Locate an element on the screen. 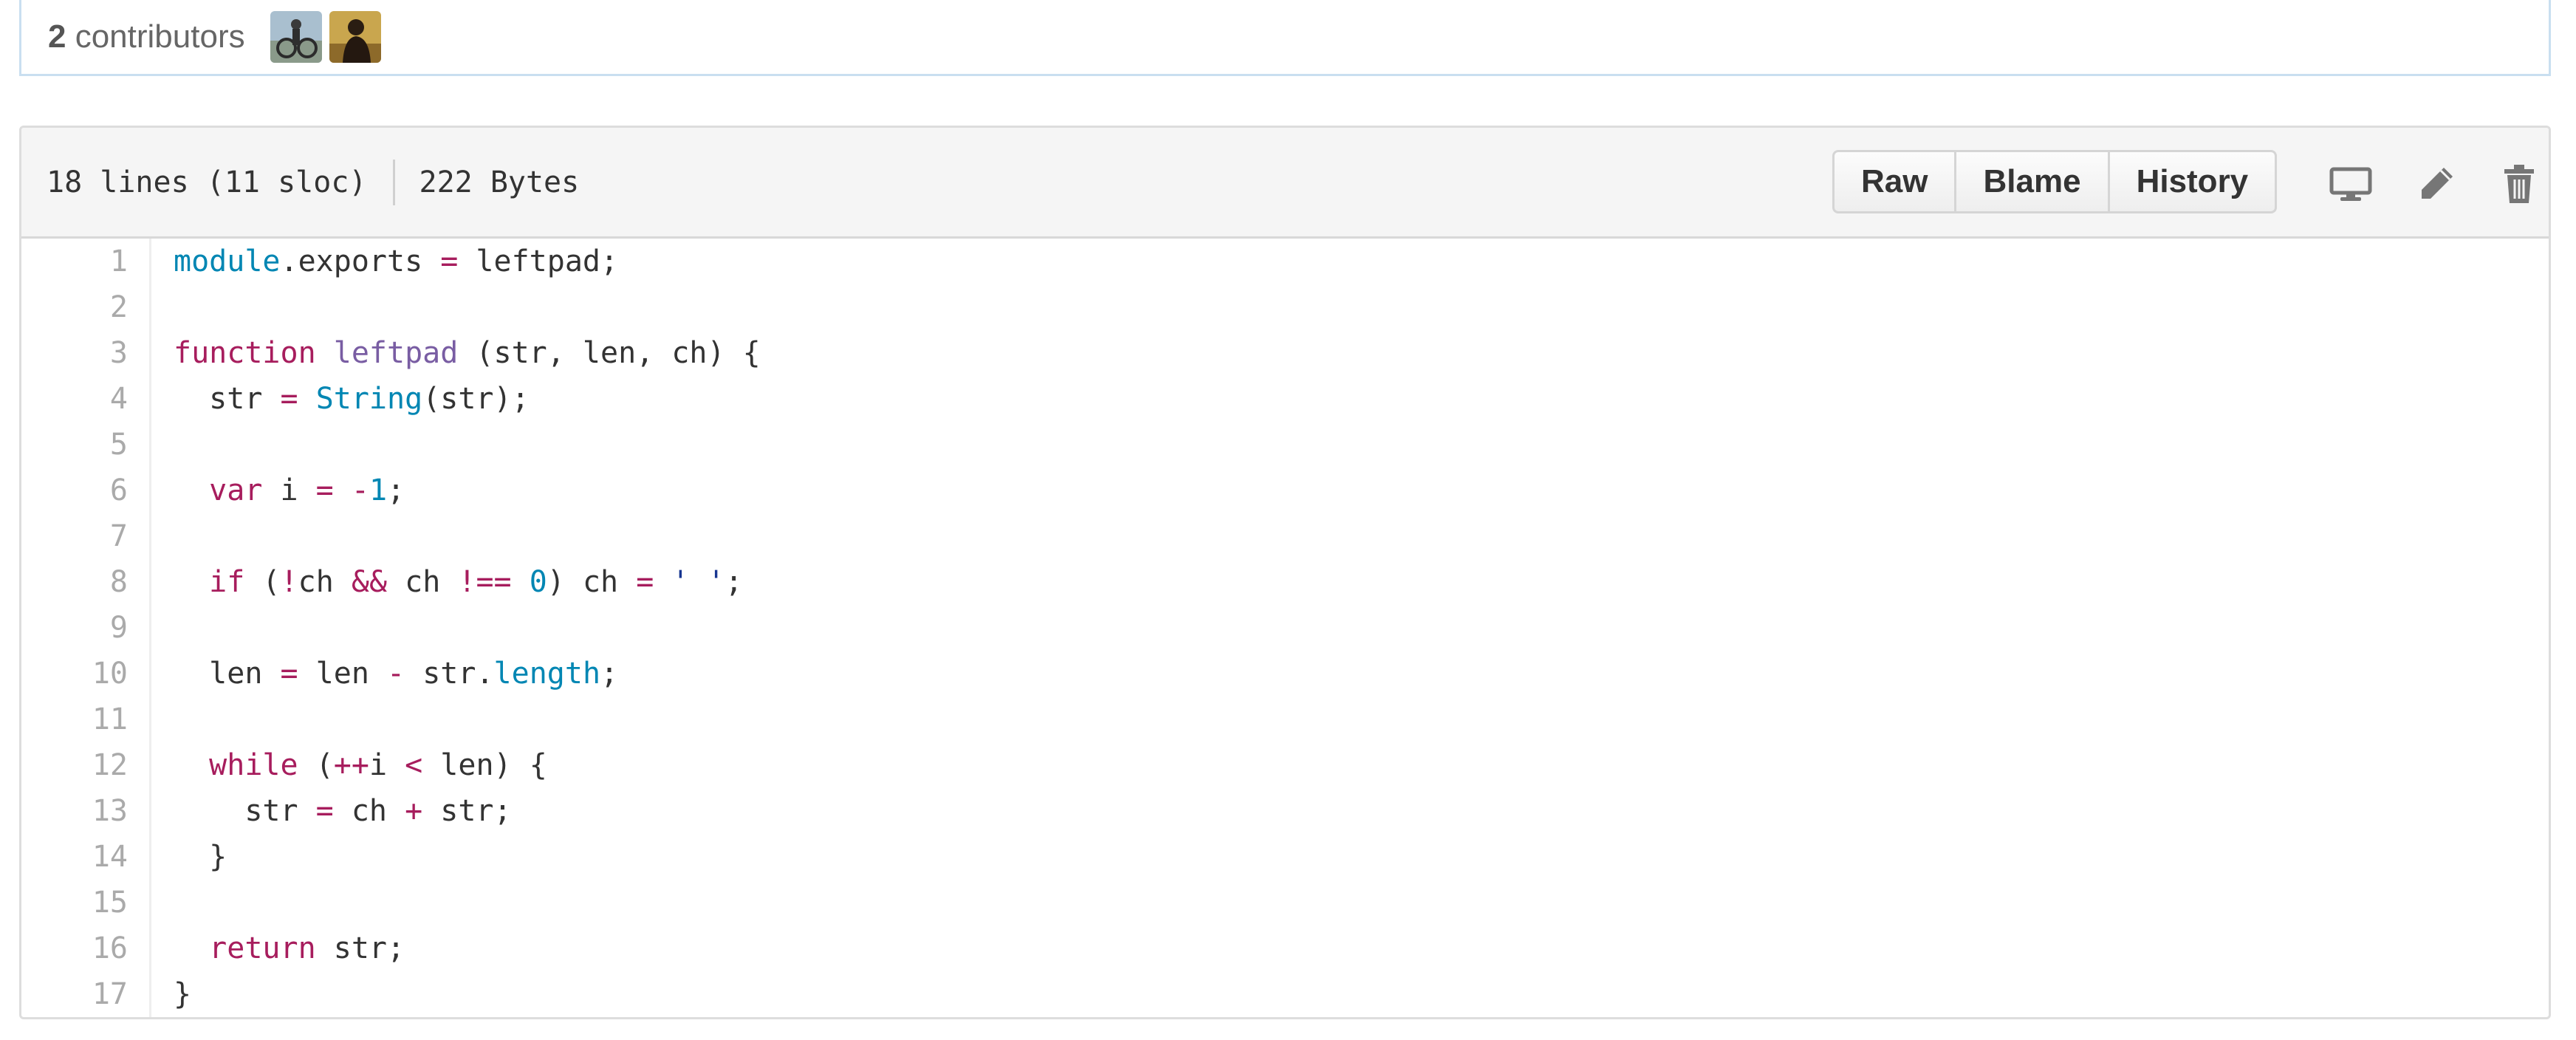 This screenshot has height=1040, width=2576. code-line: 2 is located at coordinates (1285, 307).